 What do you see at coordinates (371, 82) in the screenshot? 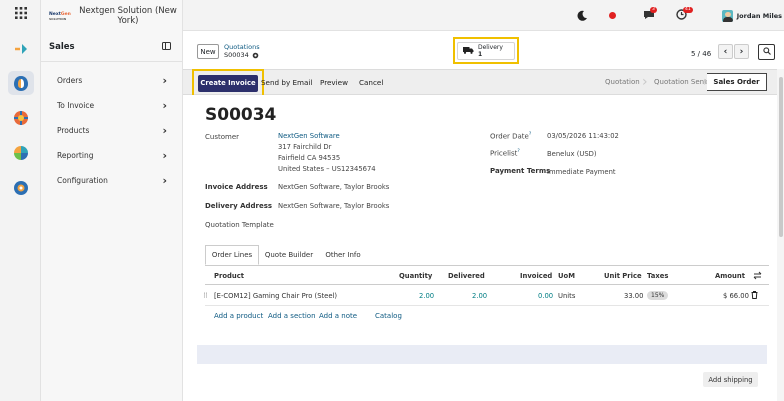
I see `cancel-button: Cancel` at bounding box center [371, 82].